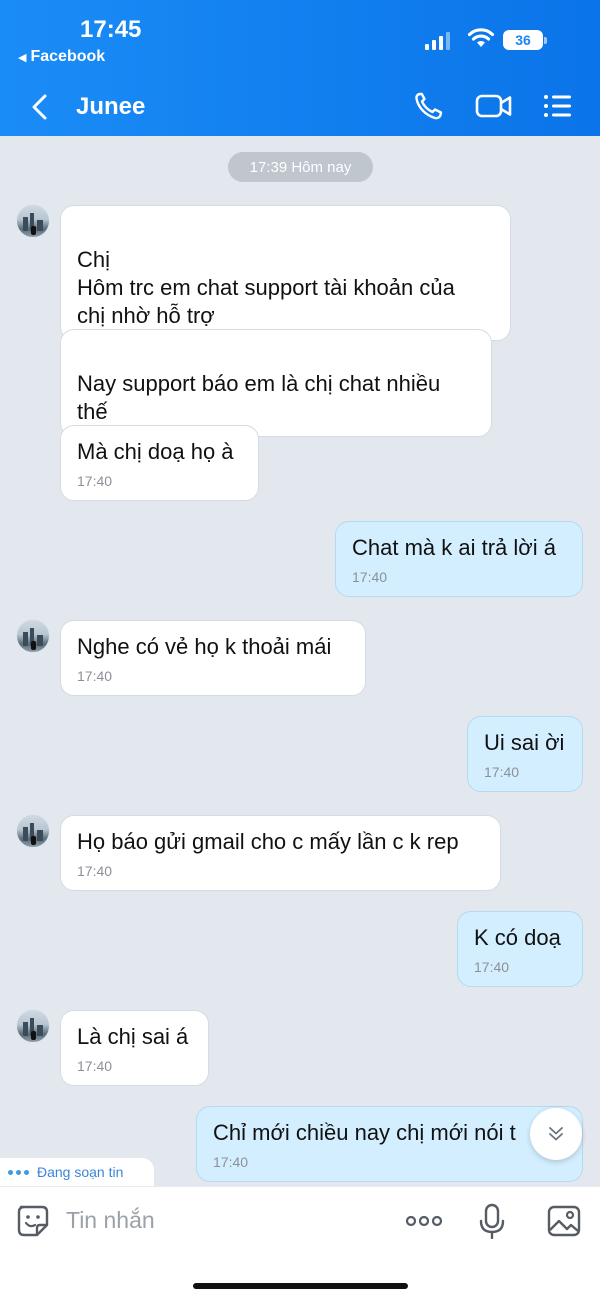 The height and width of the screenshot is (1300, 600). Describe the element at coordinates (481, 37) in the screenshot. I see `wifi-icon` at that location.